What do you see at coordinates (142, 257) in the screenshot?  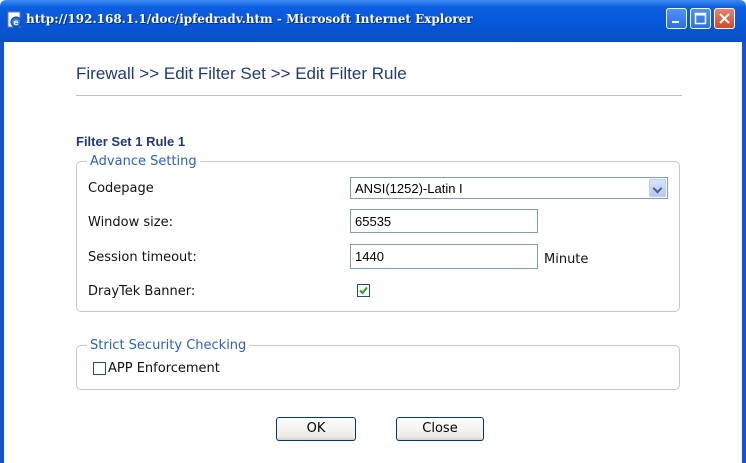 I see `session-timeout-label: Session timeout:` at bounding box center [142, 257].